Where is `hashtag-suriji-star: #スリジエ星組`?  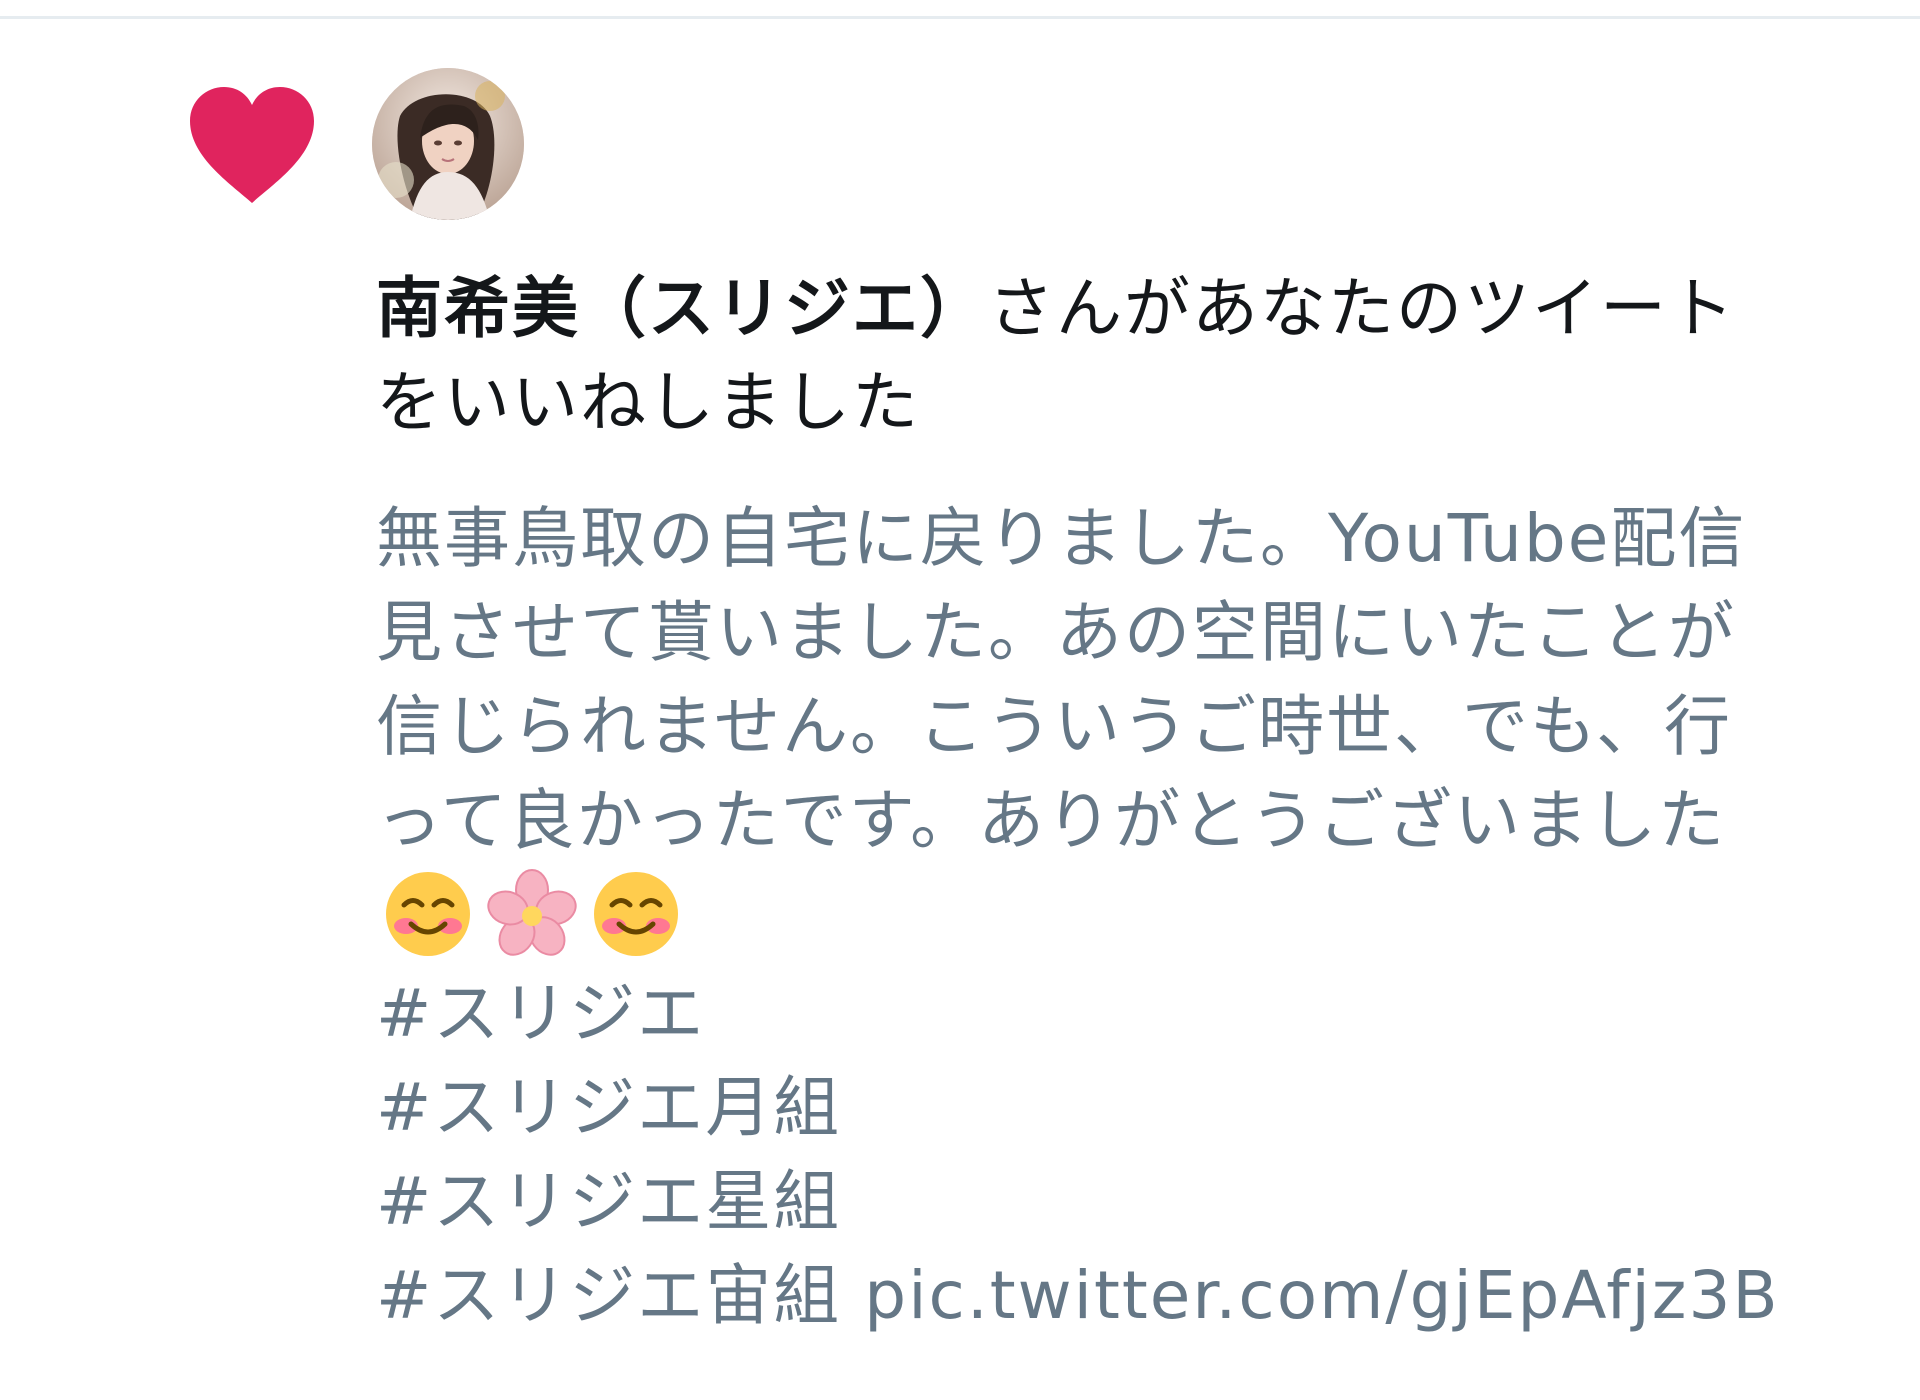 hashtag-suriji-star: #スリジエ星組 is located at coordinates (1086, 1202).